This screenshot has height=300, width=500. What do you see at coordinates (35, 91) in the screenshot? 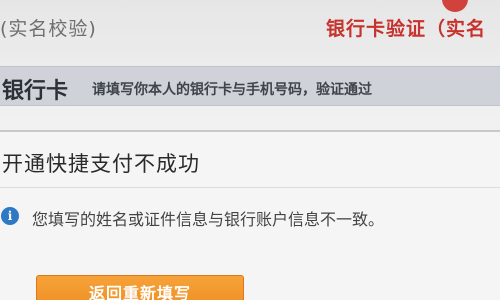
I see `section-title: 银行卡` at bounding box center [35, 91].